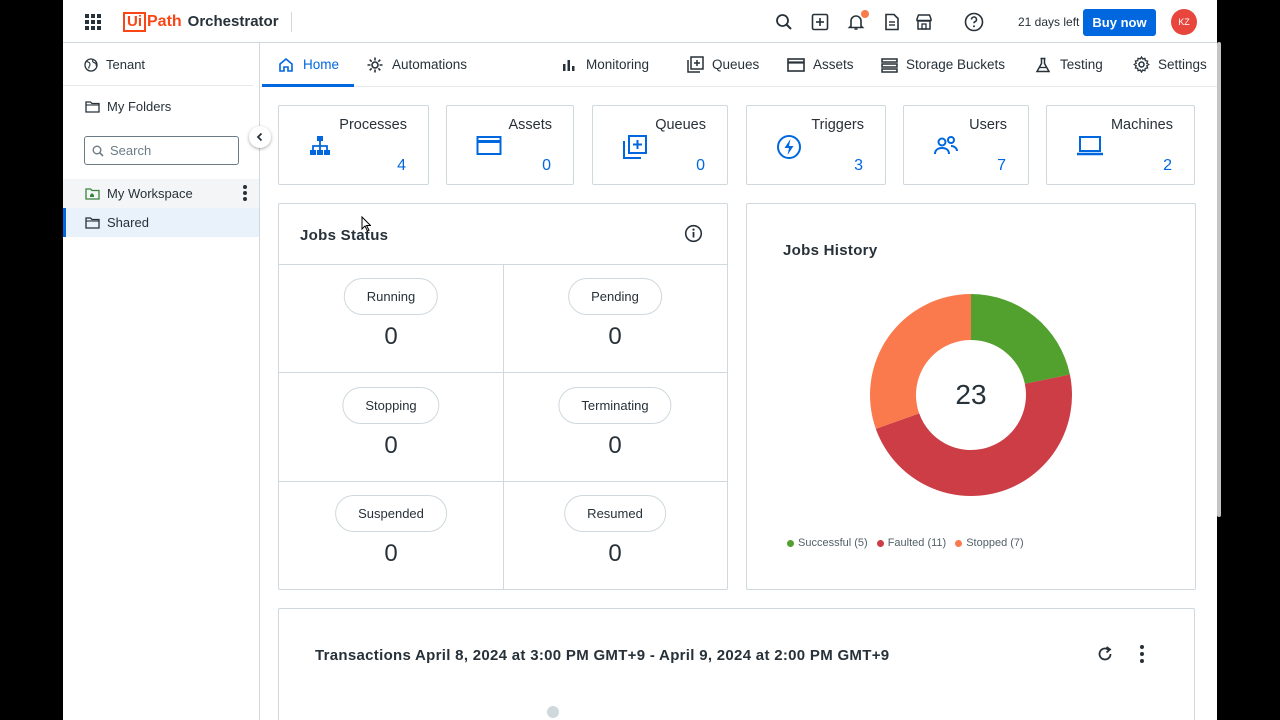 The width and height of the screenshot is (1280, 720). I want to click on my-folders-item: My Folders, so click(161, 106).